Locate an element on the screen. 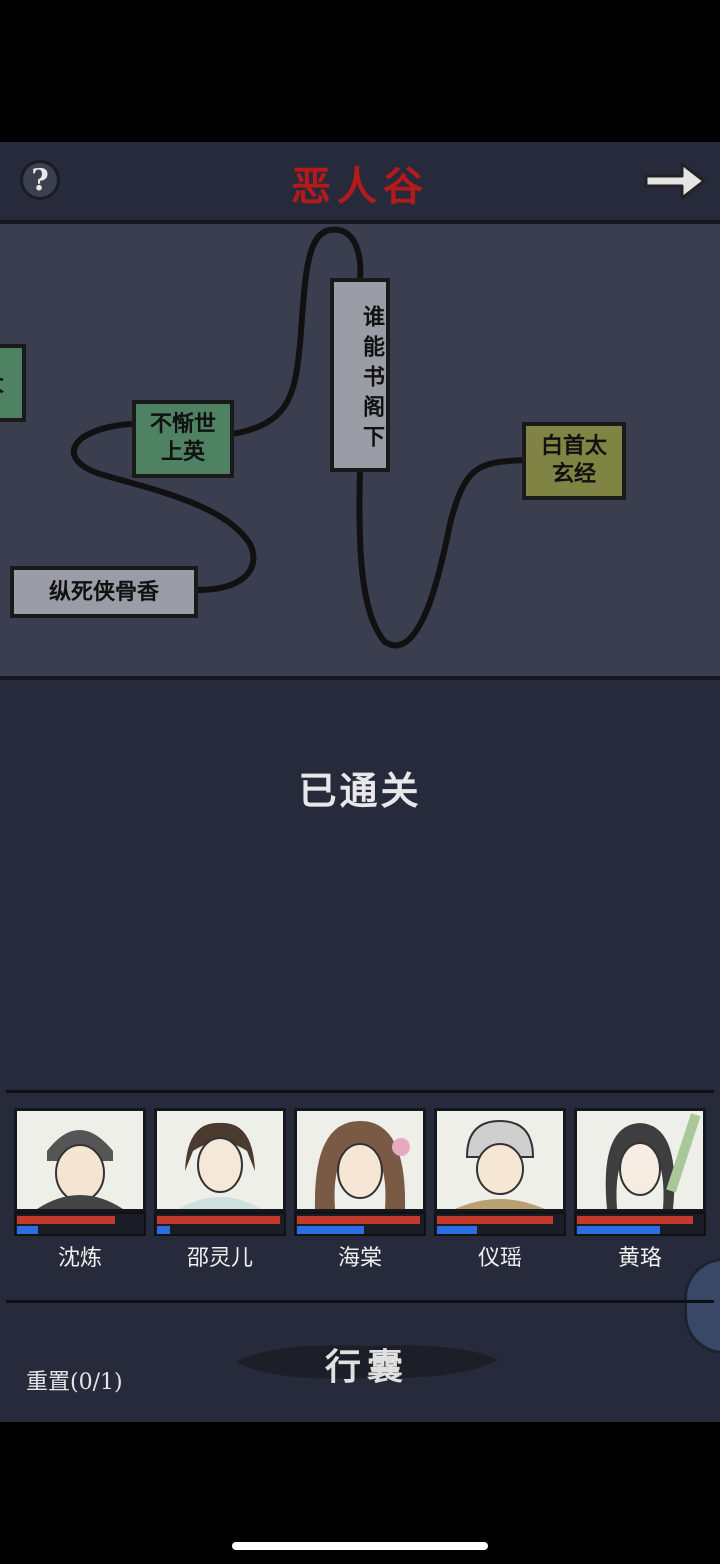 Image resolution: width=720 pixels, height=1564 pixels. party-panel: 沈炼 邵灵儿 海棠 仪瑶 黄珞 is located at coordinates (367, 1189).